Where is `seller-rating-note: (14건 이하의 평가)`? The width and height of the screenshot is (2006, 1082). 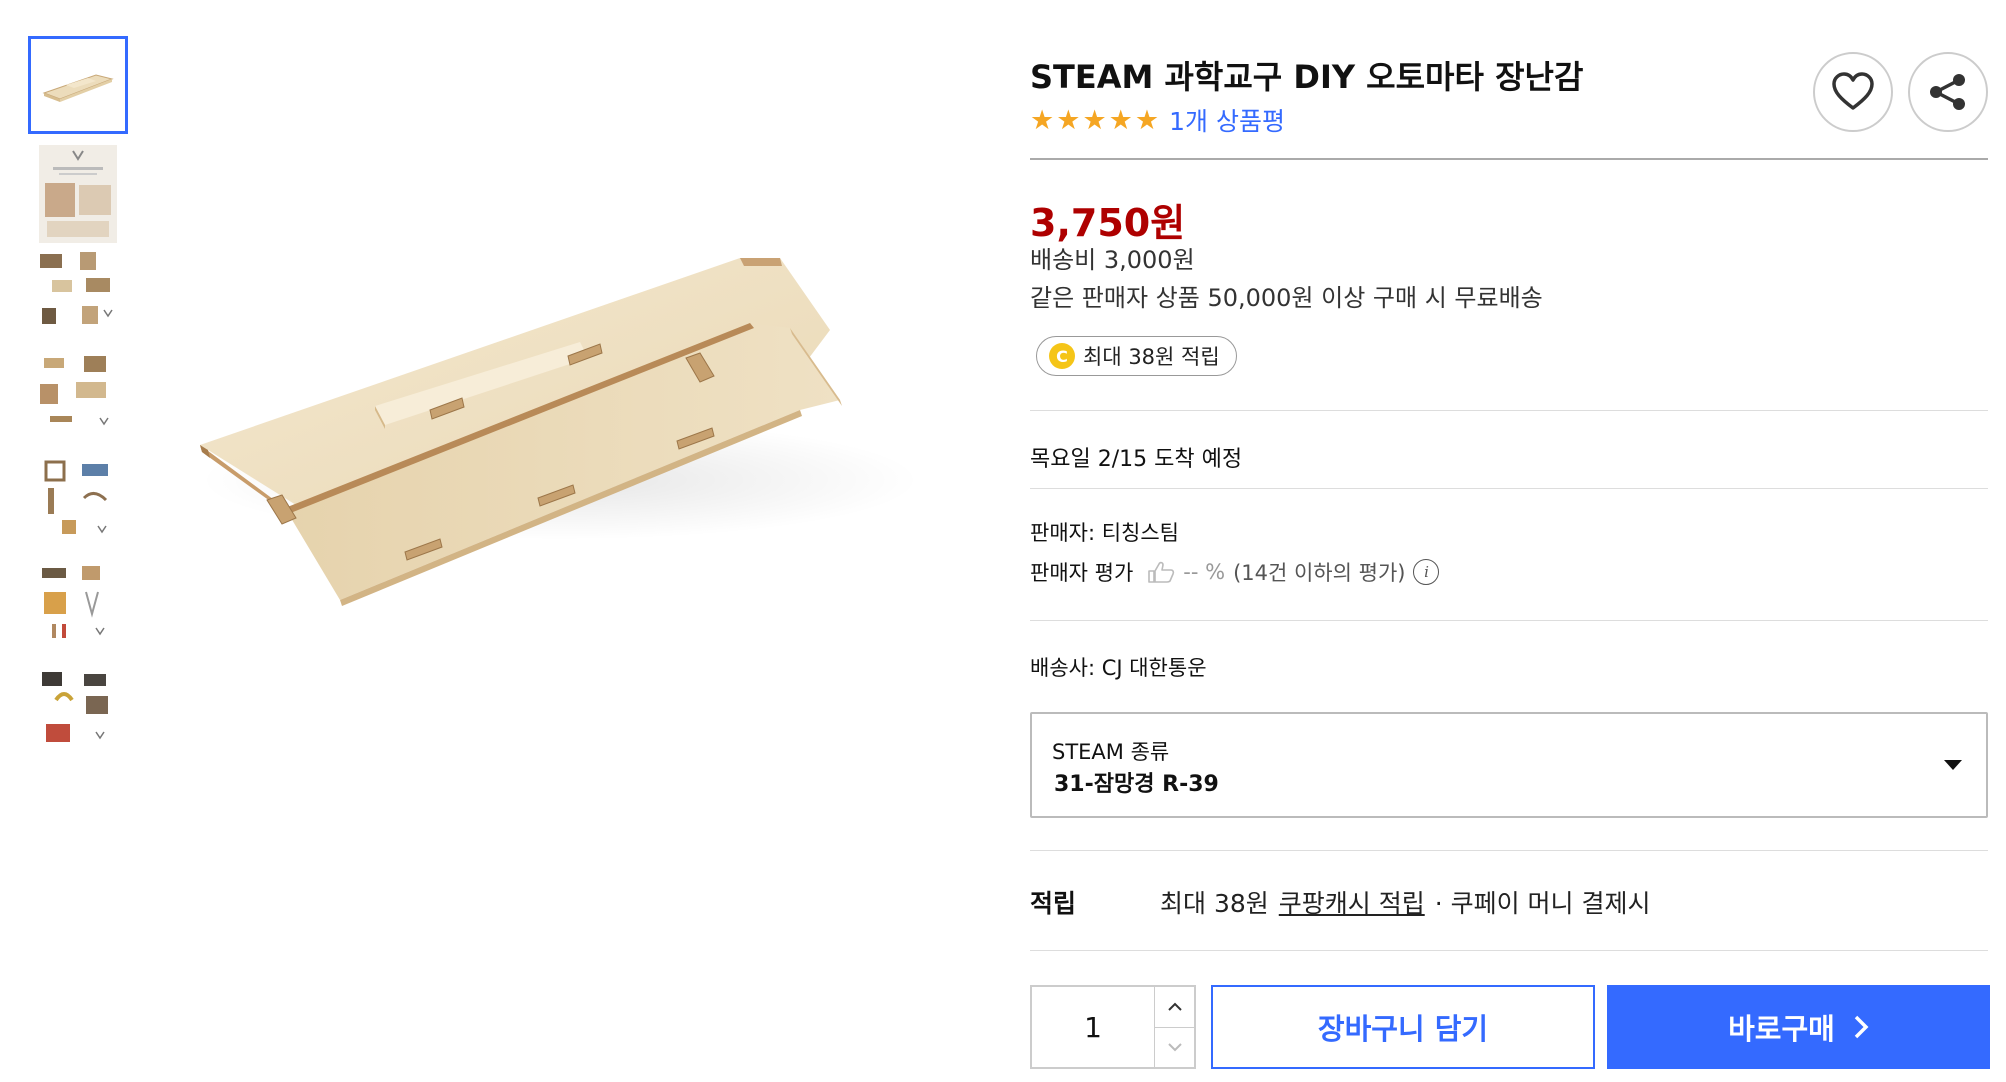 seller-rating-note: (14건 이하의 평가) is located at coordinates (1319, 573).